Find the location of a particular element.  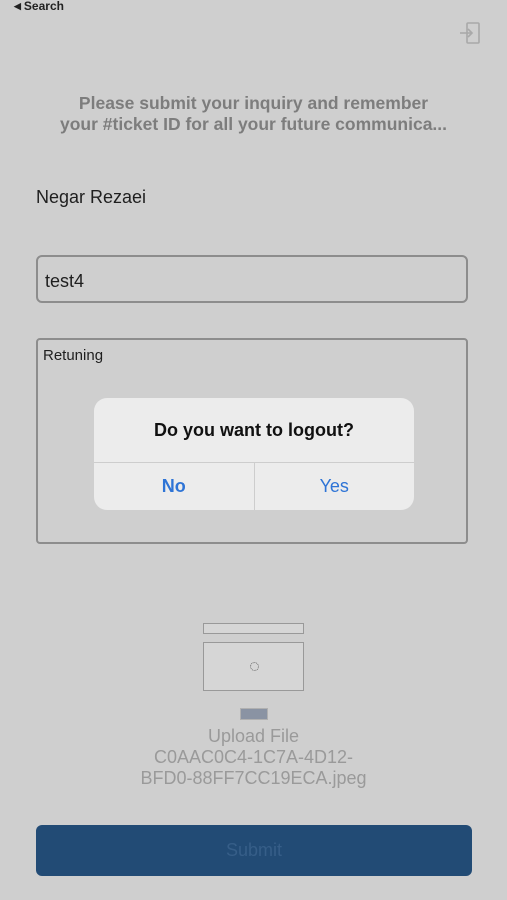

thumbnail-spinner-icon is located at coordinates (254, 666).